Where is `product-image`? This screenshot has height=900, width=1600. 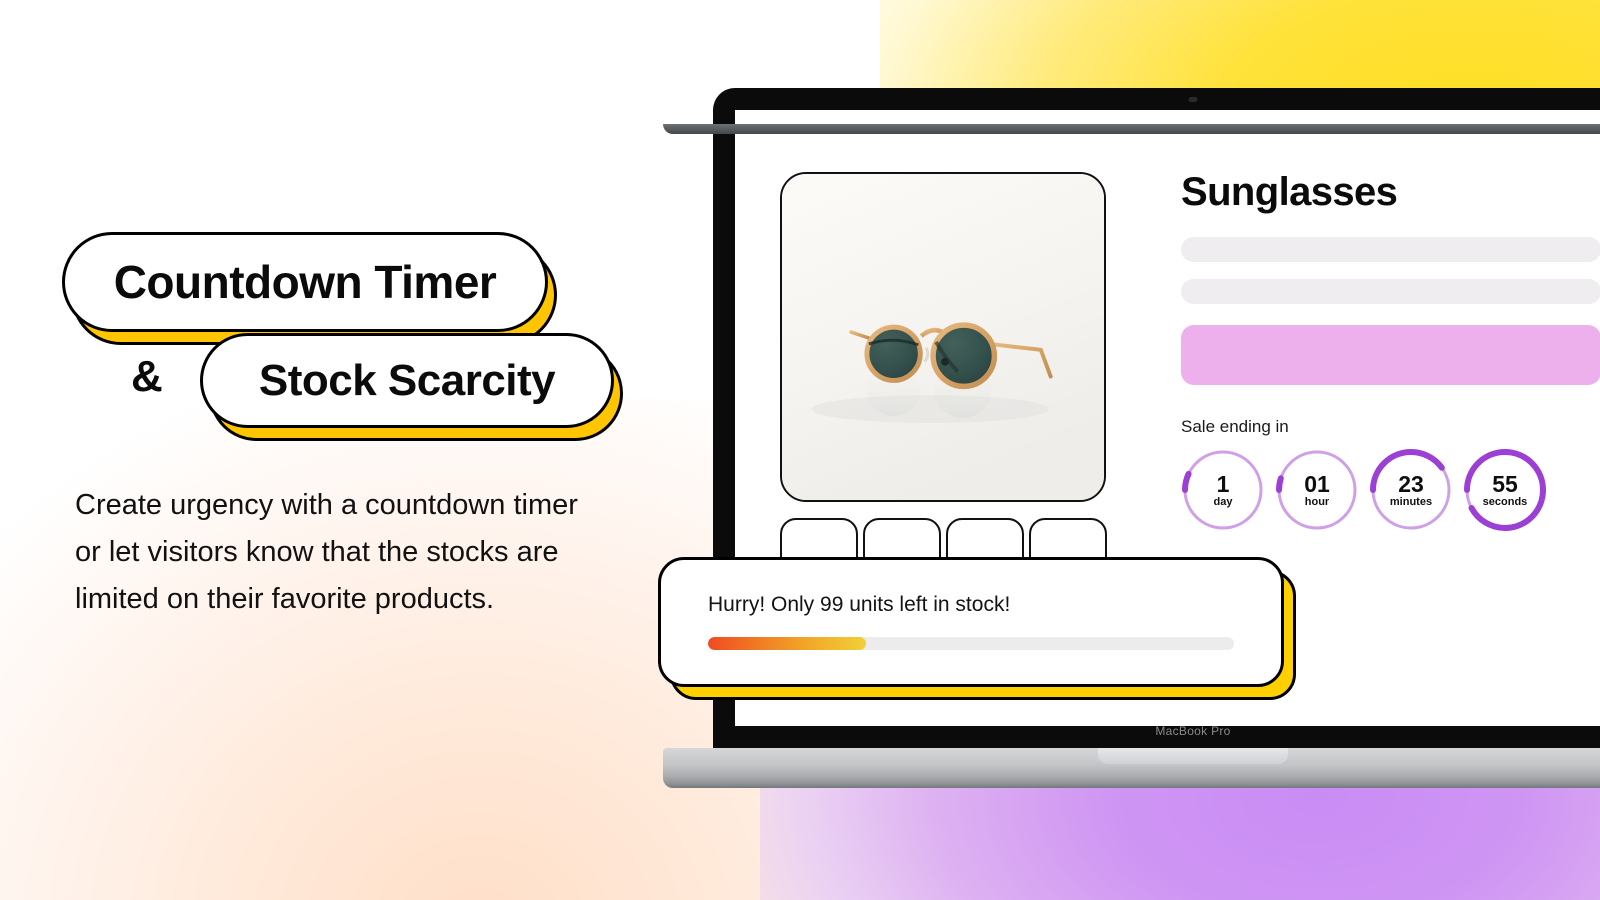 product-image is located at coordinates (943, 337).